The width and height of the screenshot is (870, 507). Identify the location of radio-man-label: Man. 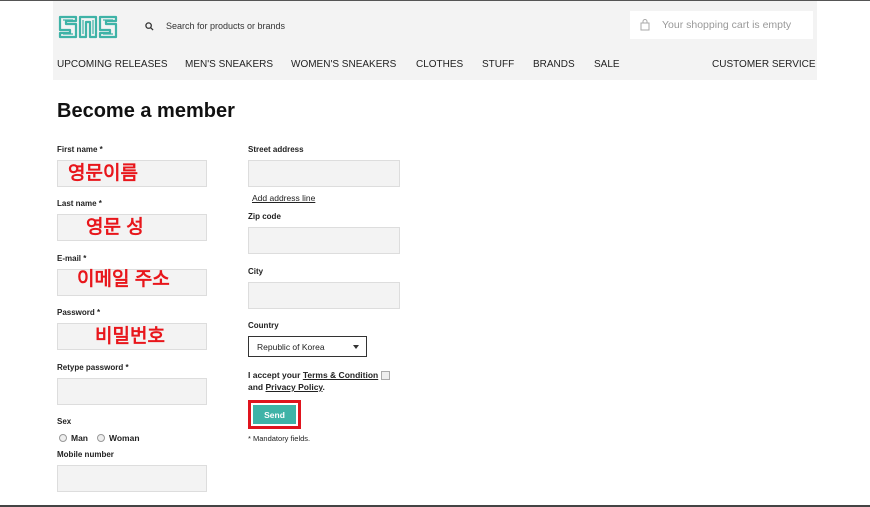
(79, 438).